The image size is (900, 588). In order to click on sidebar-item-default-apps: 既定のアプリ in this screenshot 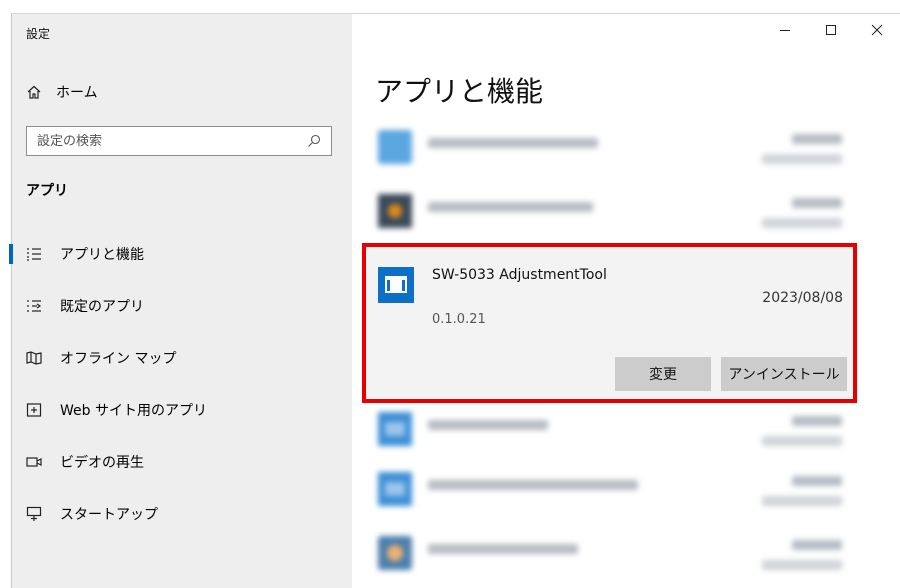, I will do `click(182, 306)`.